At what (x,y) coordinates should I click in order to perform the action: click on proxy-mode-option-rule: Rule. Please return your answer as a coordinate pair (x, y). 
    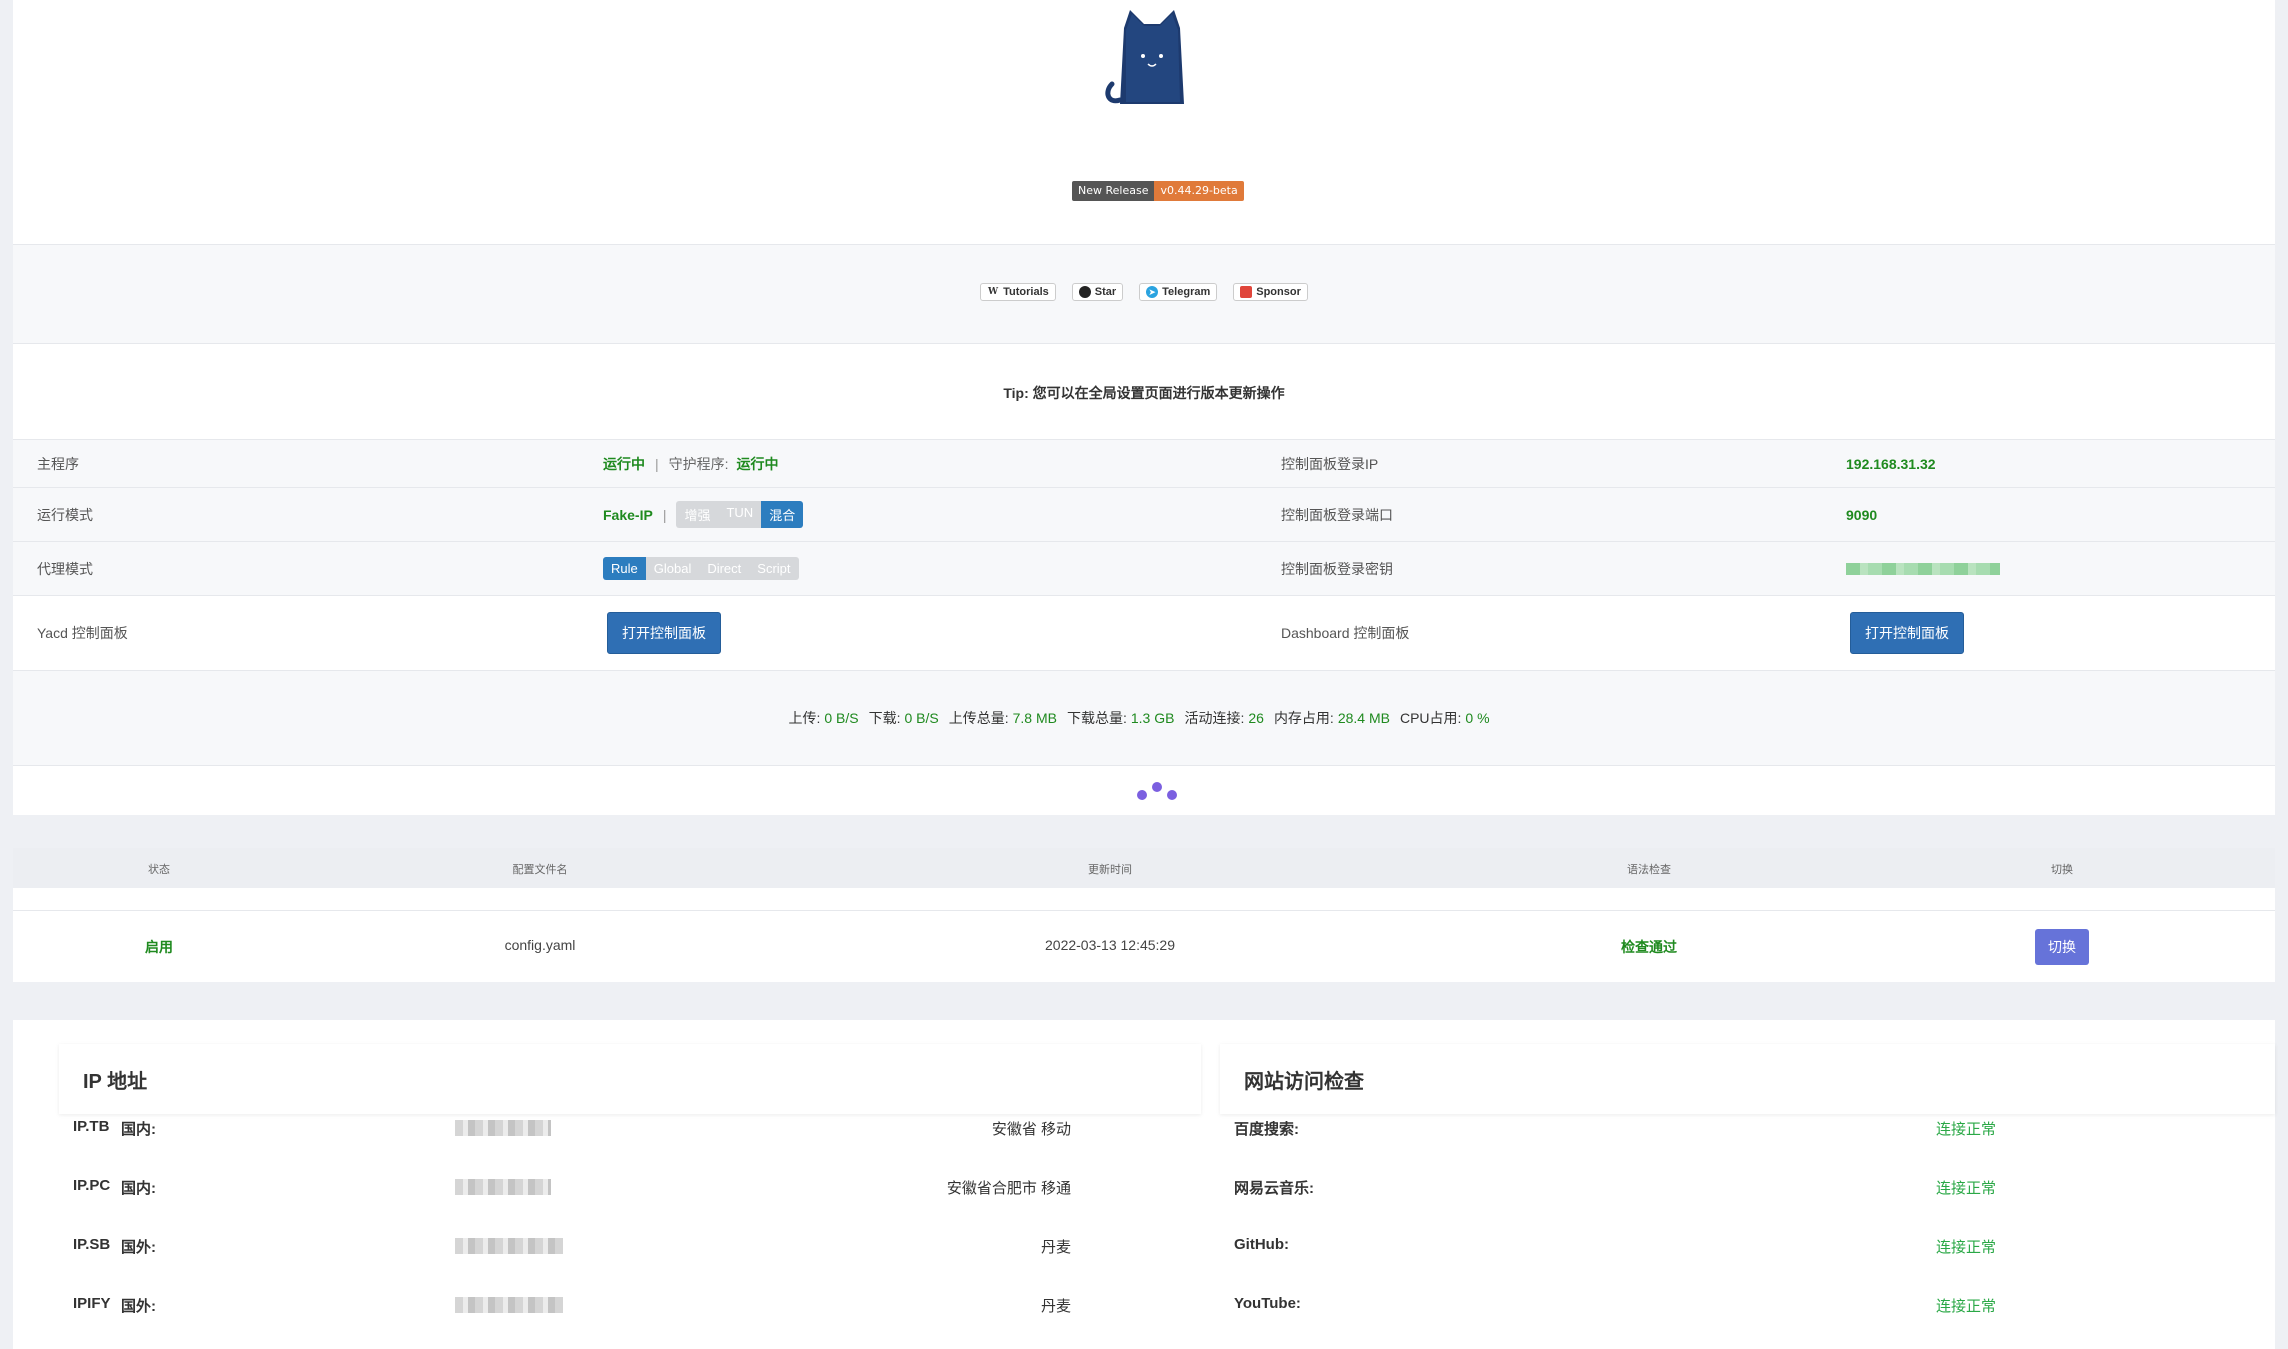
    Looking at the image, I should click on (624, 568).